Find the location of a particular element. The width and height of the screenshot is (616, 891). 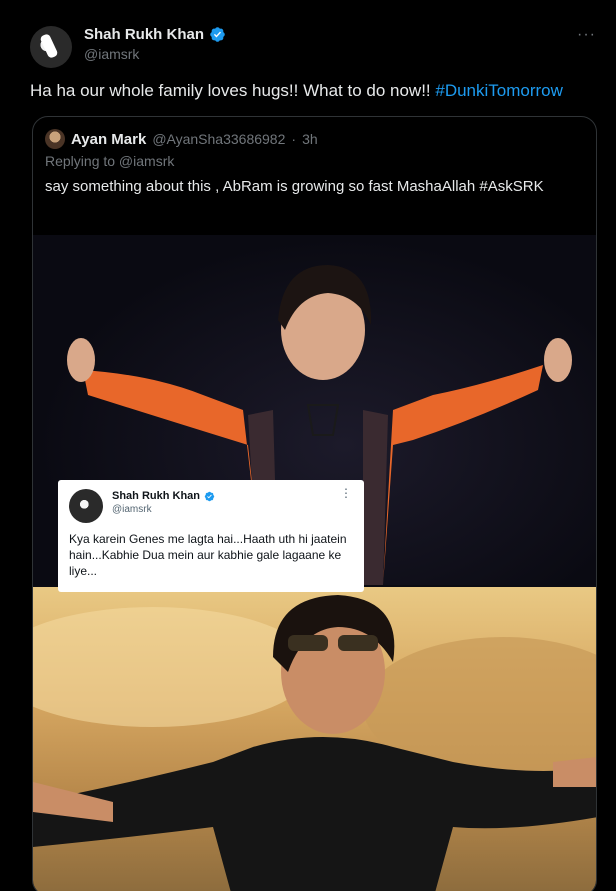

quote-author-handle: @AyanSha33686982 is located at coordinates (218, 139).